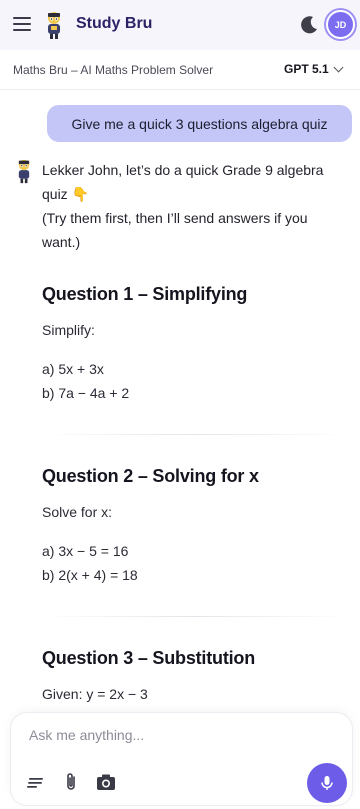 The image size is (360, 809). Describe the element at coordinates (90, 575) in the screenshot. I see `question-2-item-b: b) 2(x + 4) = 18` at that location.